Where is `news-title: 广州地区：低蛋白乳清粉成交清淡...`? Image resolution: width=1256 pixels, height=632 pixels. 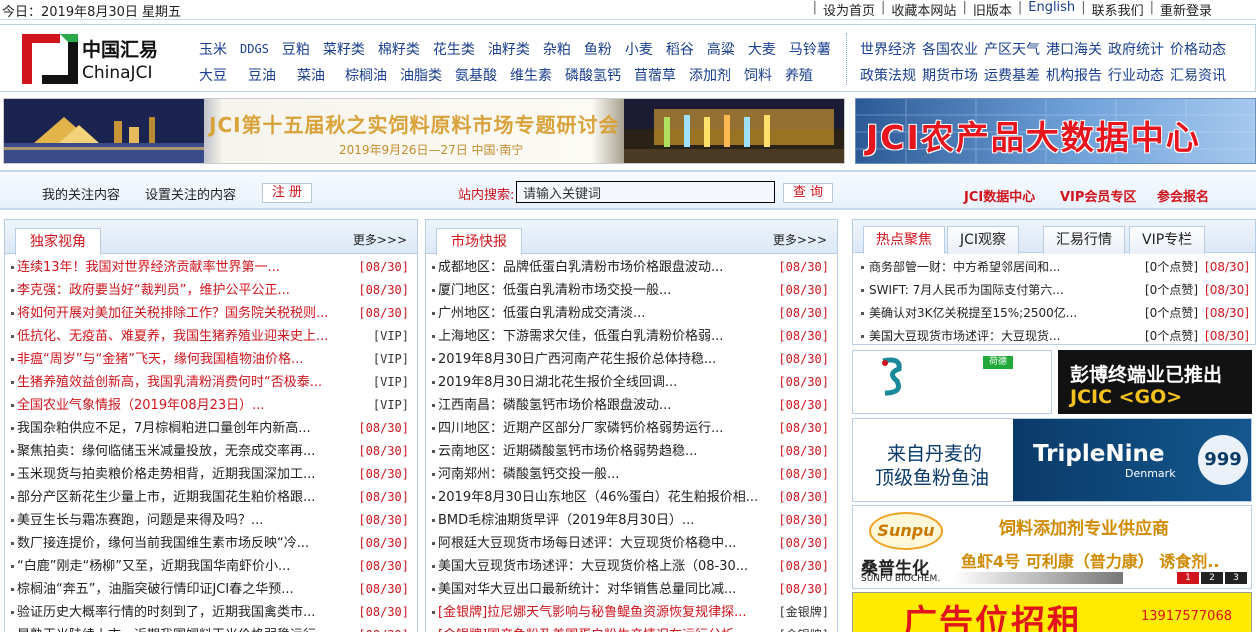
news-title: 广州地区：低蛋白乳清粉成交清淡... is located at coordinates (541, 313).